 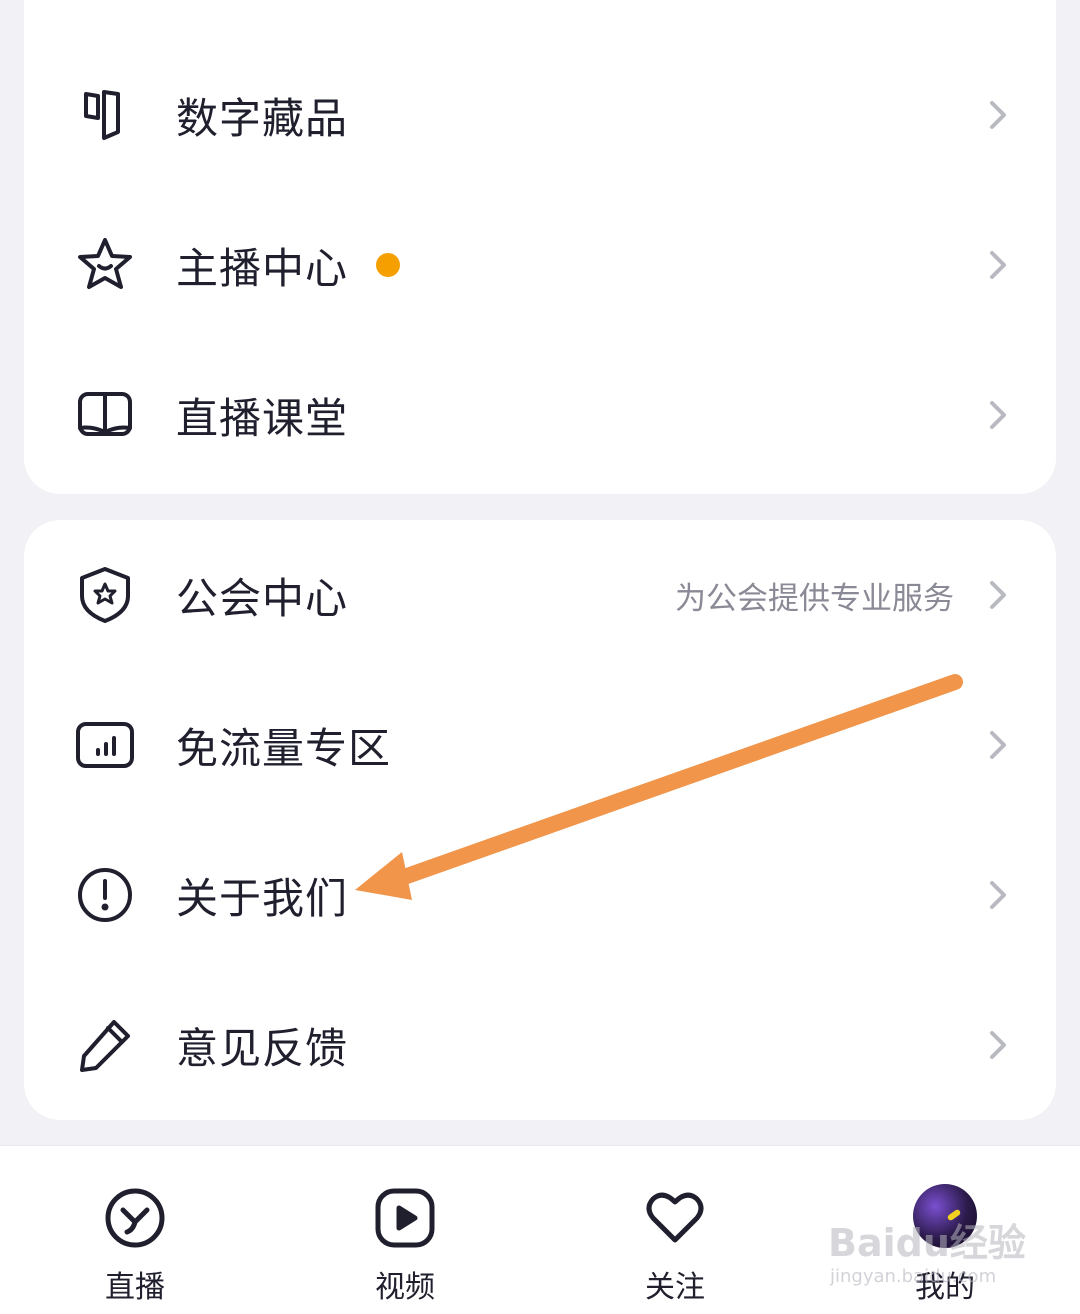 What do you see at coordinates (540, 895) in the screenshot?
I see `menu-item-about-us: 关于我们` at bounding box center [540, 895].